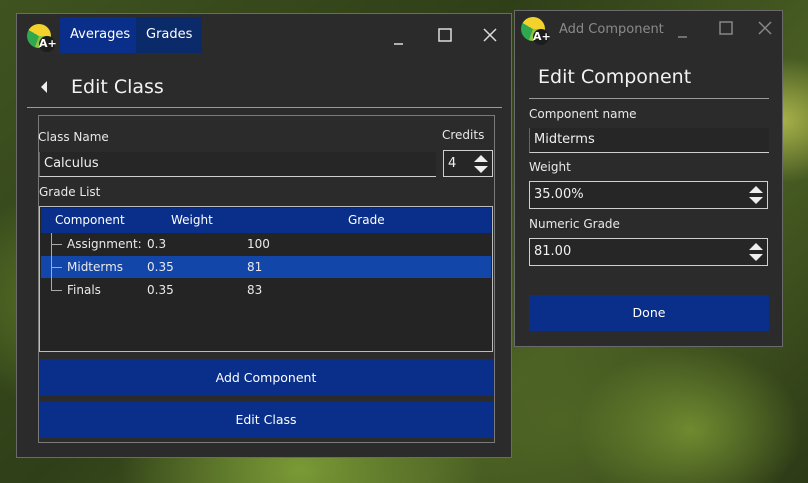 This screenshot has height=483, width=808. I want to click on weight-spinbox: 35.00%, so click(648, 195).